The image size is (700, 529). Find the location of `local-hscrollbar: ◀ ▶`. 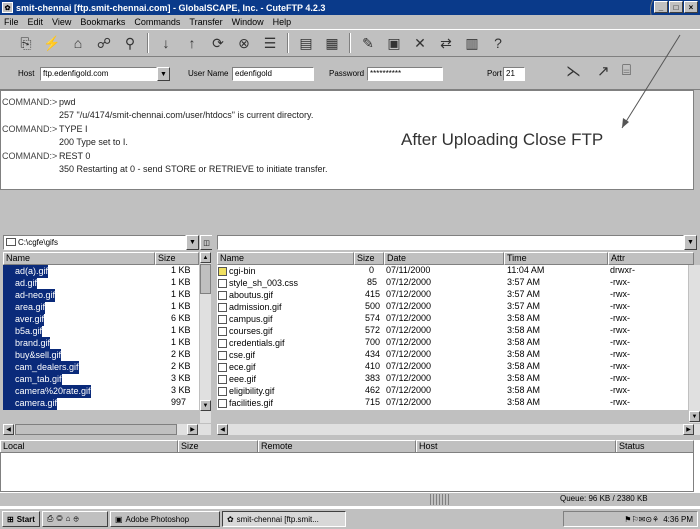

local-hscrollbar: ◀ ▶ is located at coordinates (107, 429).